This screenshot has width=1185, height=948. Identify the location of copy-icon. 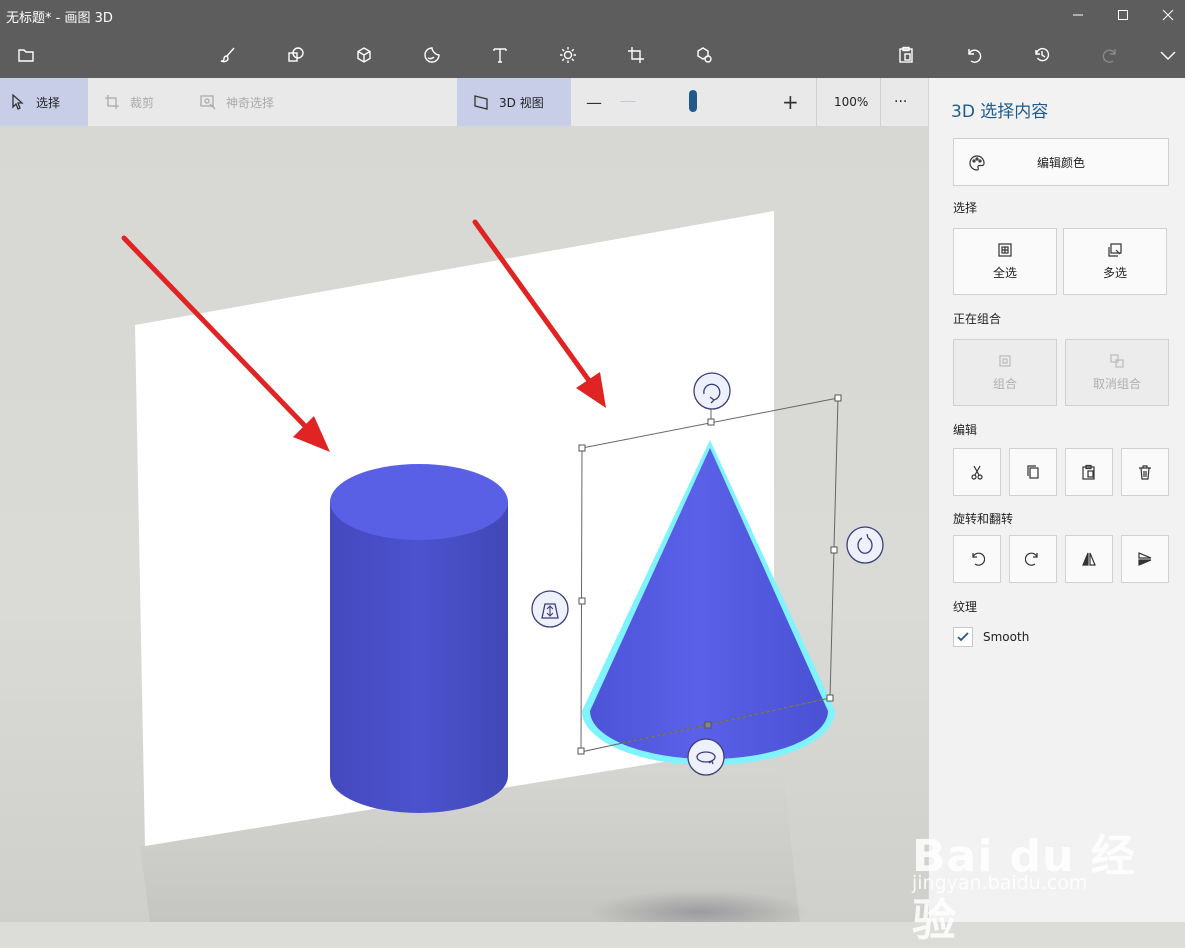
(1033, 472).